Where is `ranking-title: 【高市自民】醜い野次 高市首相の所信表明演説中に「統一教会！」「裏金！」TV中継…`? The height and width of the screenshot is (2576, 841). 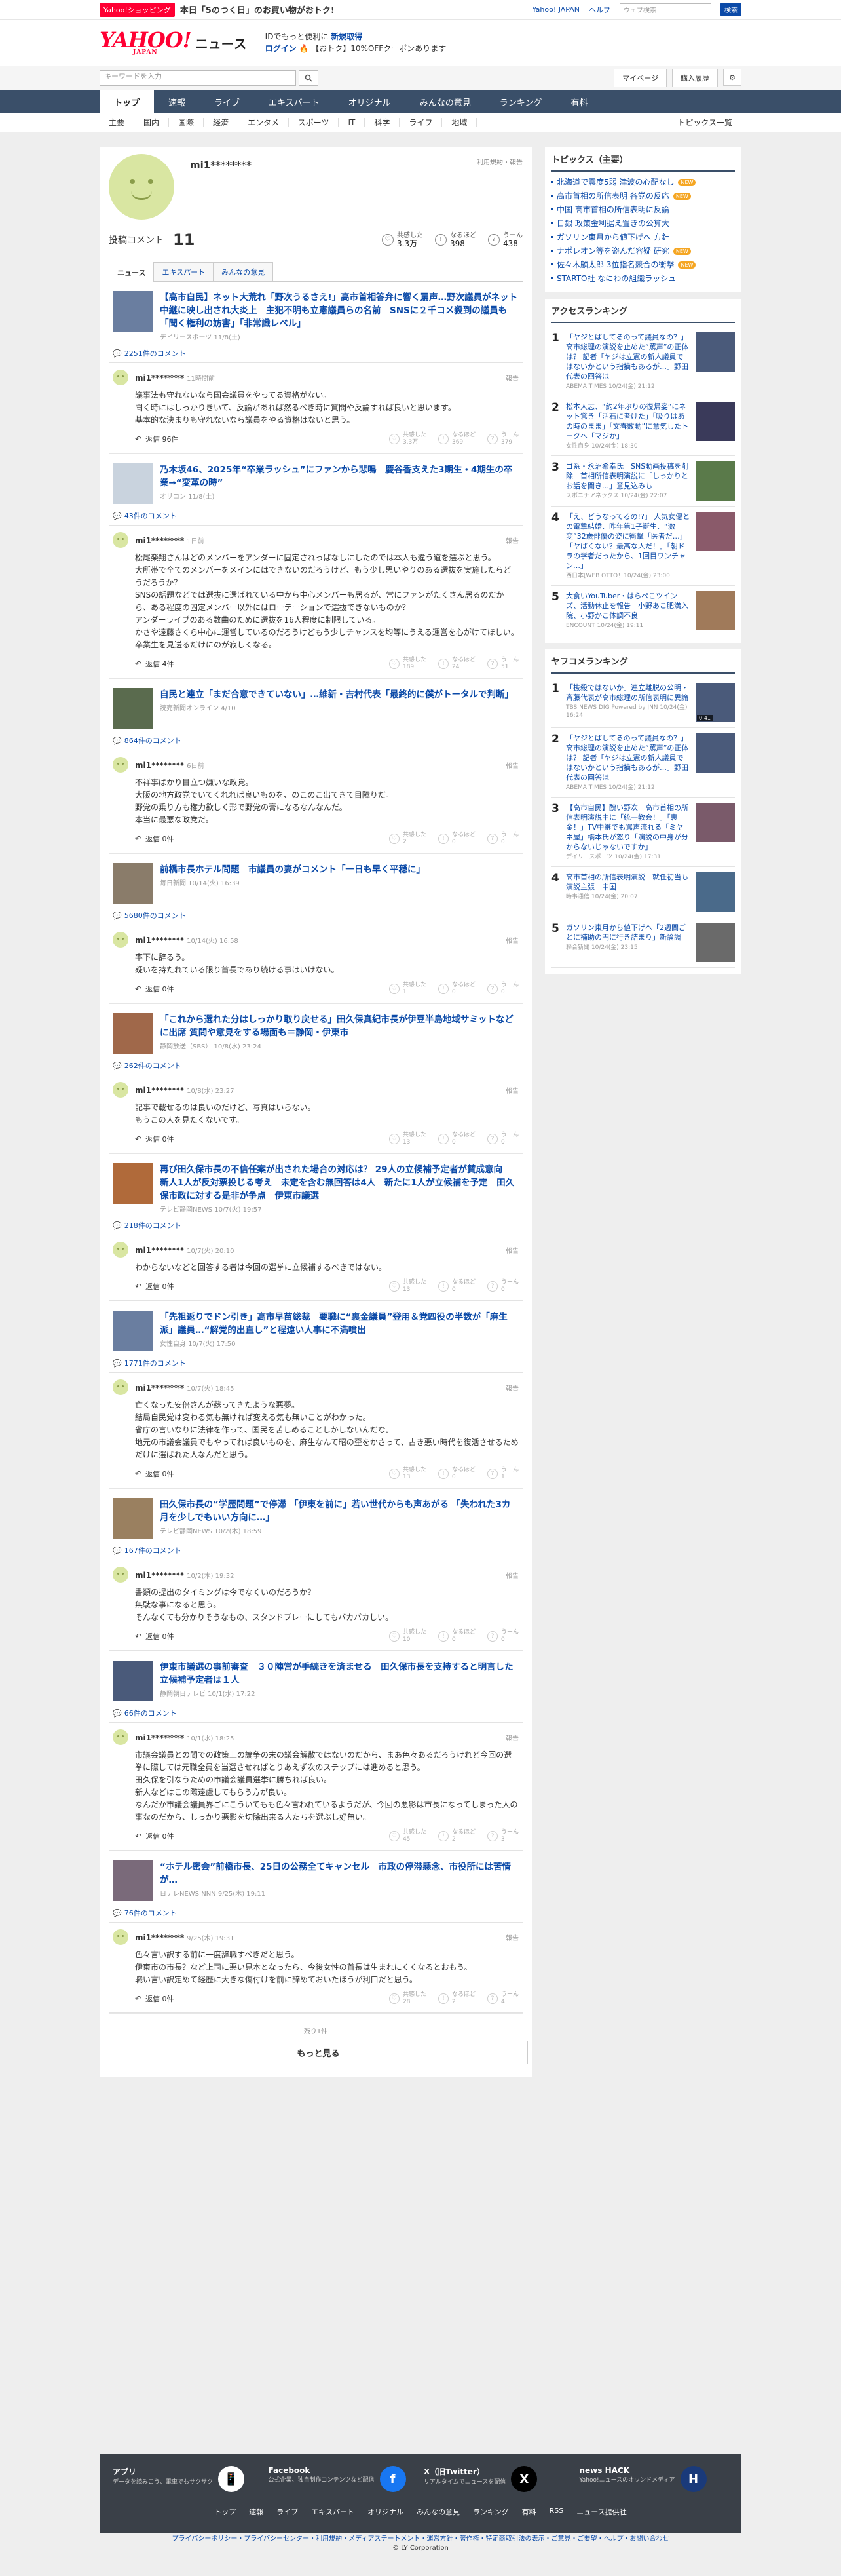
ranking-title: 【高市自民】醜い野次 高市首相の所信表明演説中に「統一教会！」「裏金！」TV中継… is located at coordinates (628, 827).